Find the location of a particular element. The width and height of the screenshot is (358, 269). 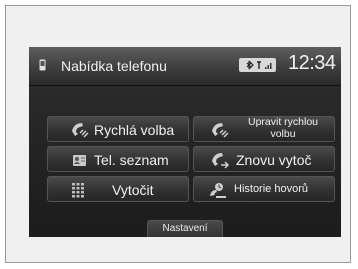

bluetooth-icon is located at coordinates (259, 65).